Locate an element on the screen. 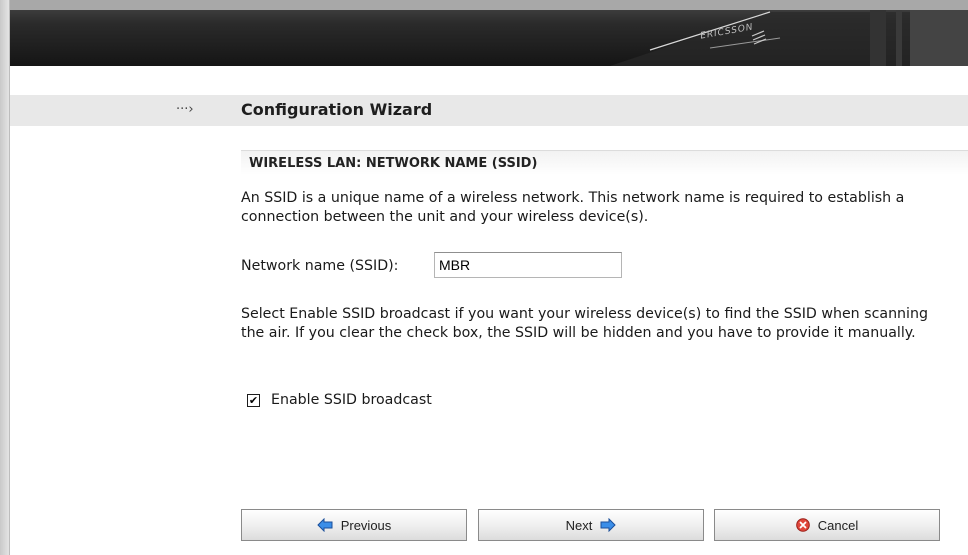  cancel-icon is located at coordinates (802, 525).